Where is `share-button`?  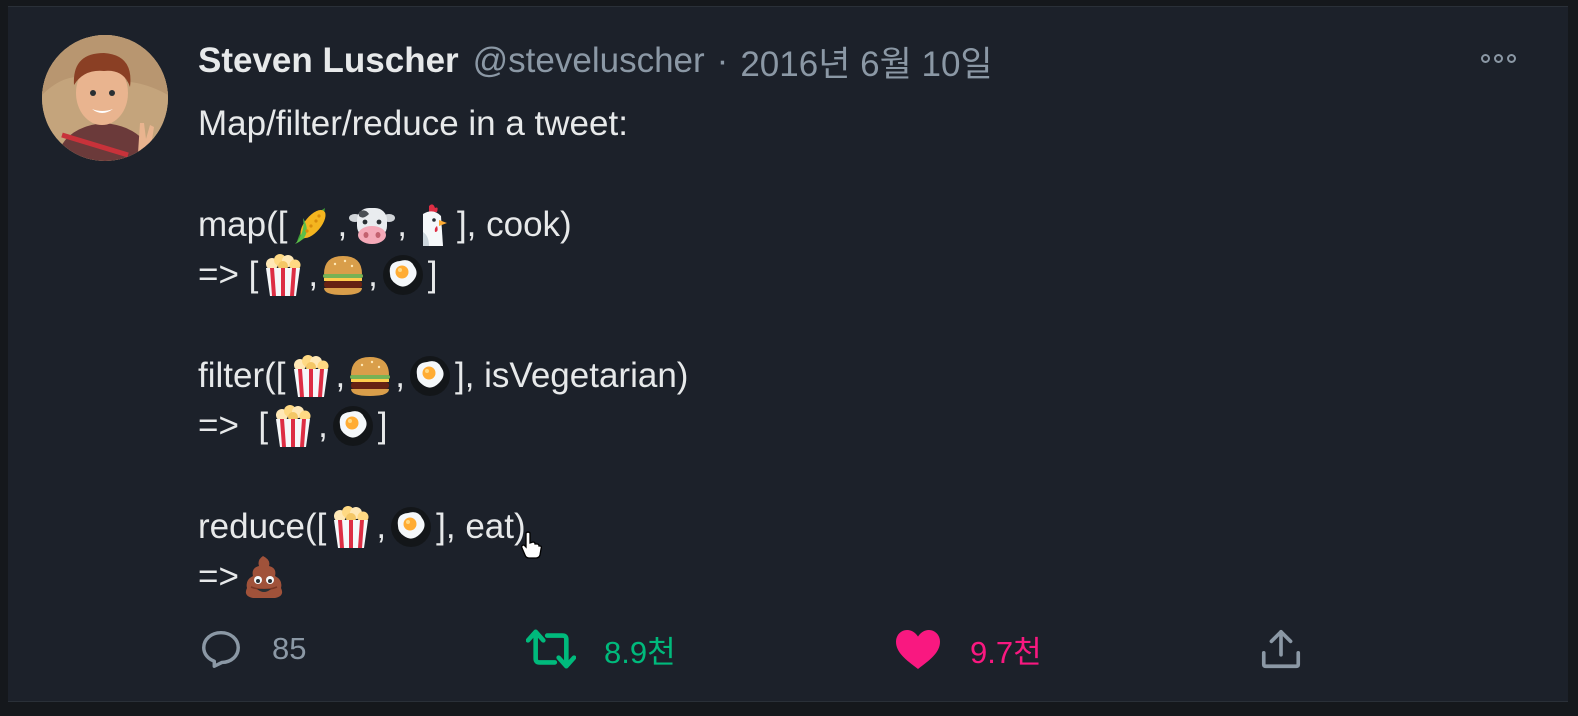 share-button is located at coordinates (1281, 649).